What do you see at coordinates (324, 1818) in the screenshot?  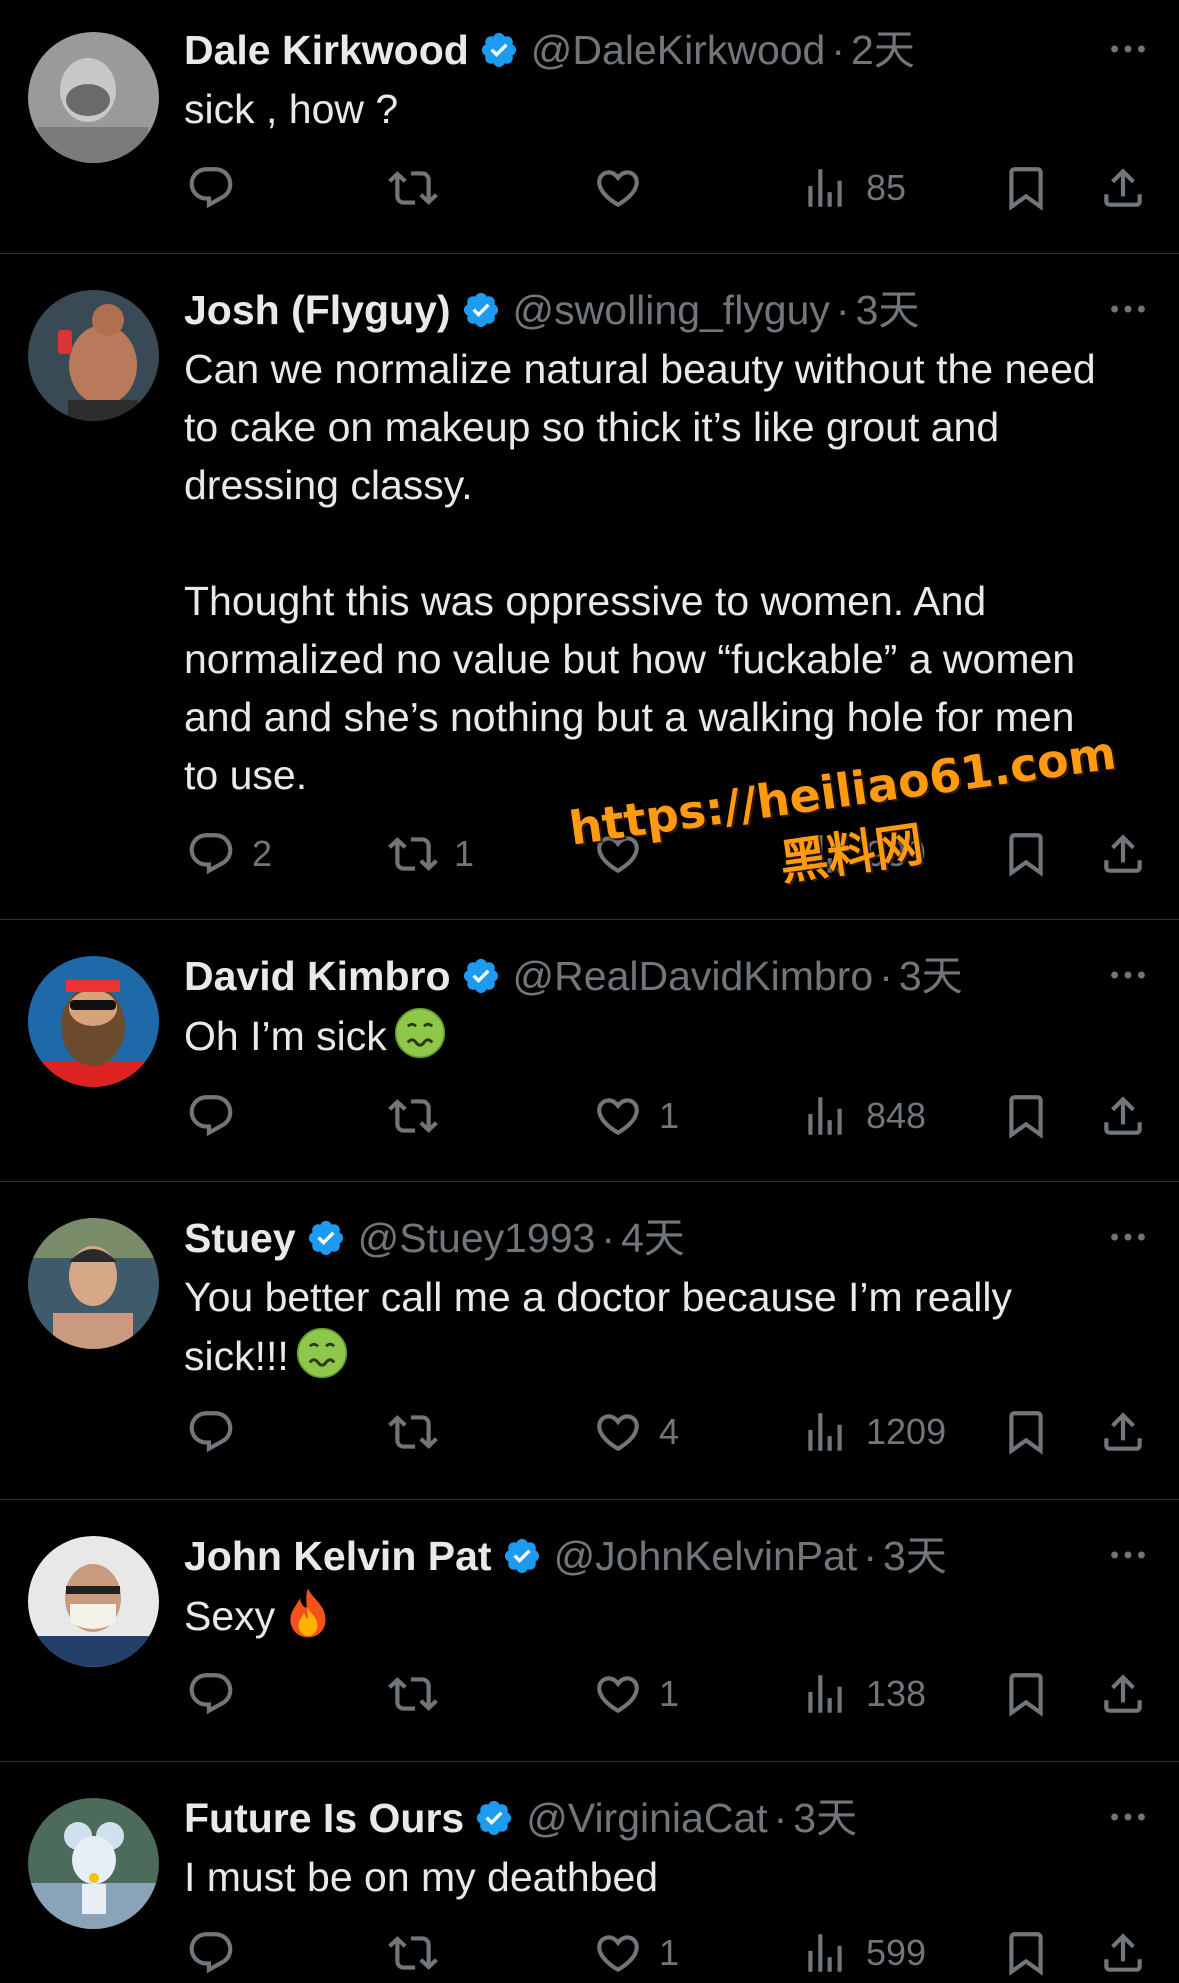 I see `display-name: Future Is Ours` at bounding box center [324, 1818].